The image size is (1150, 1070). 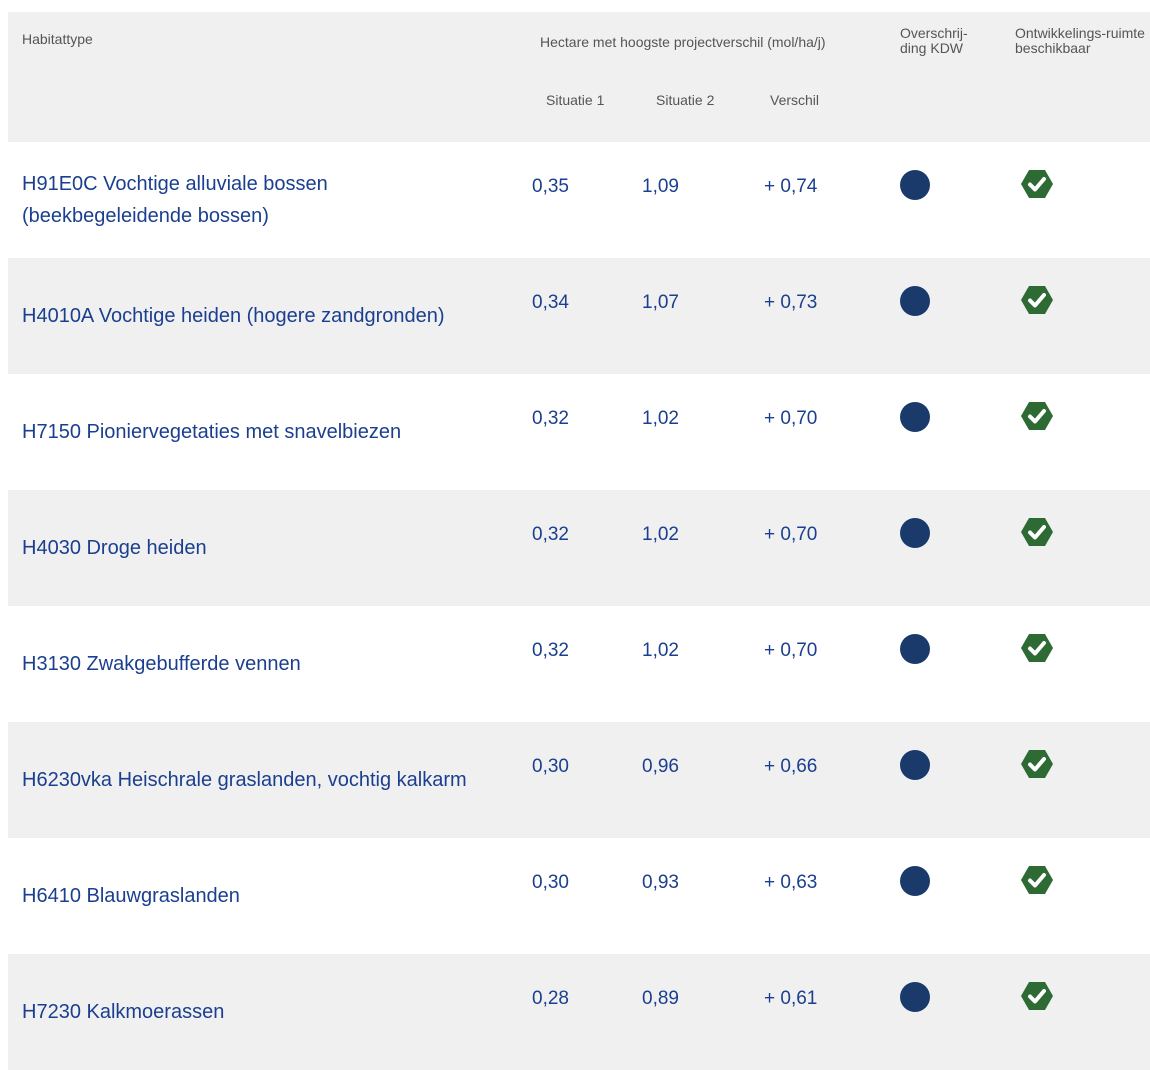 I want to click on column-header-situatie-2: Situatie 2, so click(x=685, y=100).